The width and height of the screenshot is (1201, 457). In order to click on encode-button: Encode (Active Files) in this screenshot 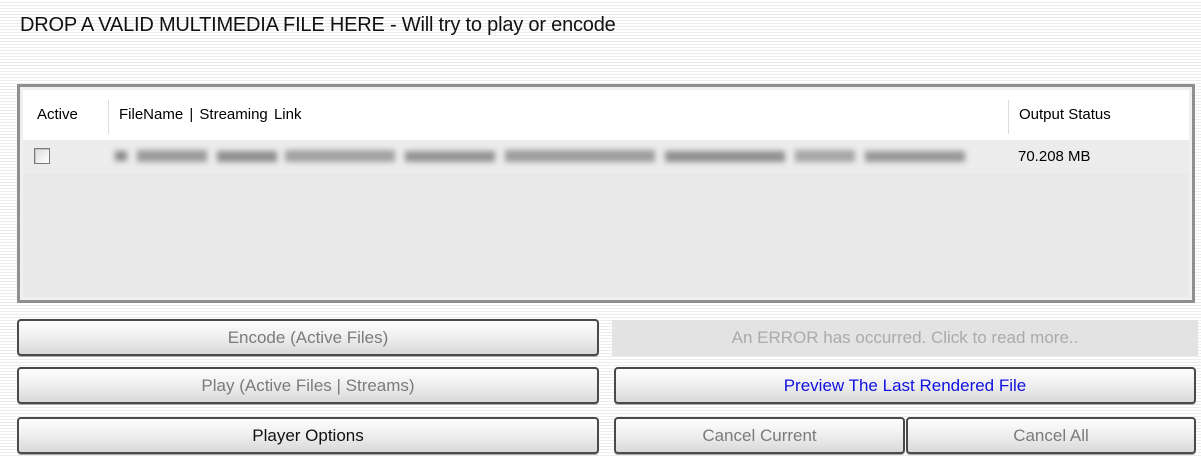, I will do `click(308, 337)`.